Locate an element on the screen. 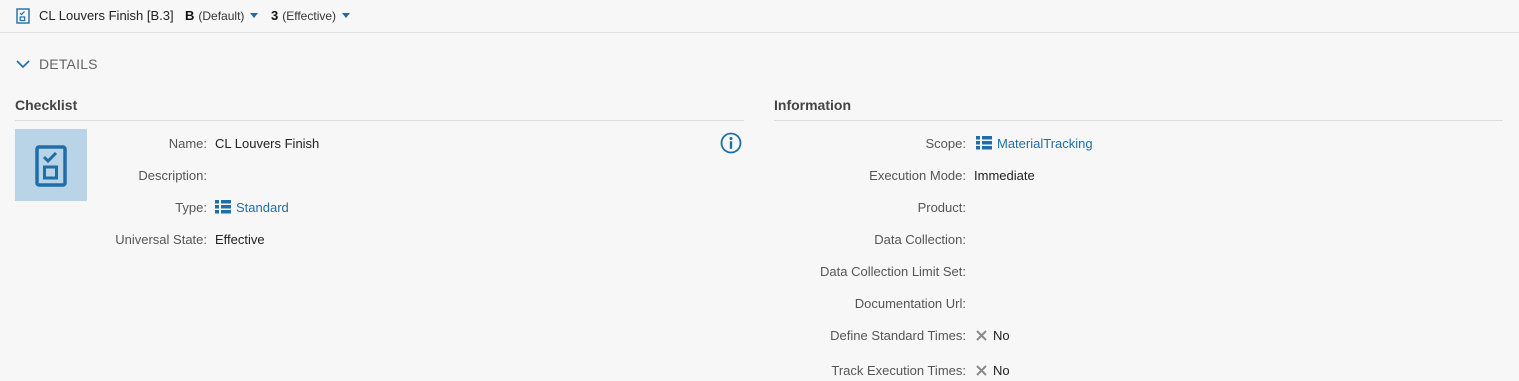 The image size is (1519, 381). track-execution-times-text: No is located at coordinates (1001, 370).